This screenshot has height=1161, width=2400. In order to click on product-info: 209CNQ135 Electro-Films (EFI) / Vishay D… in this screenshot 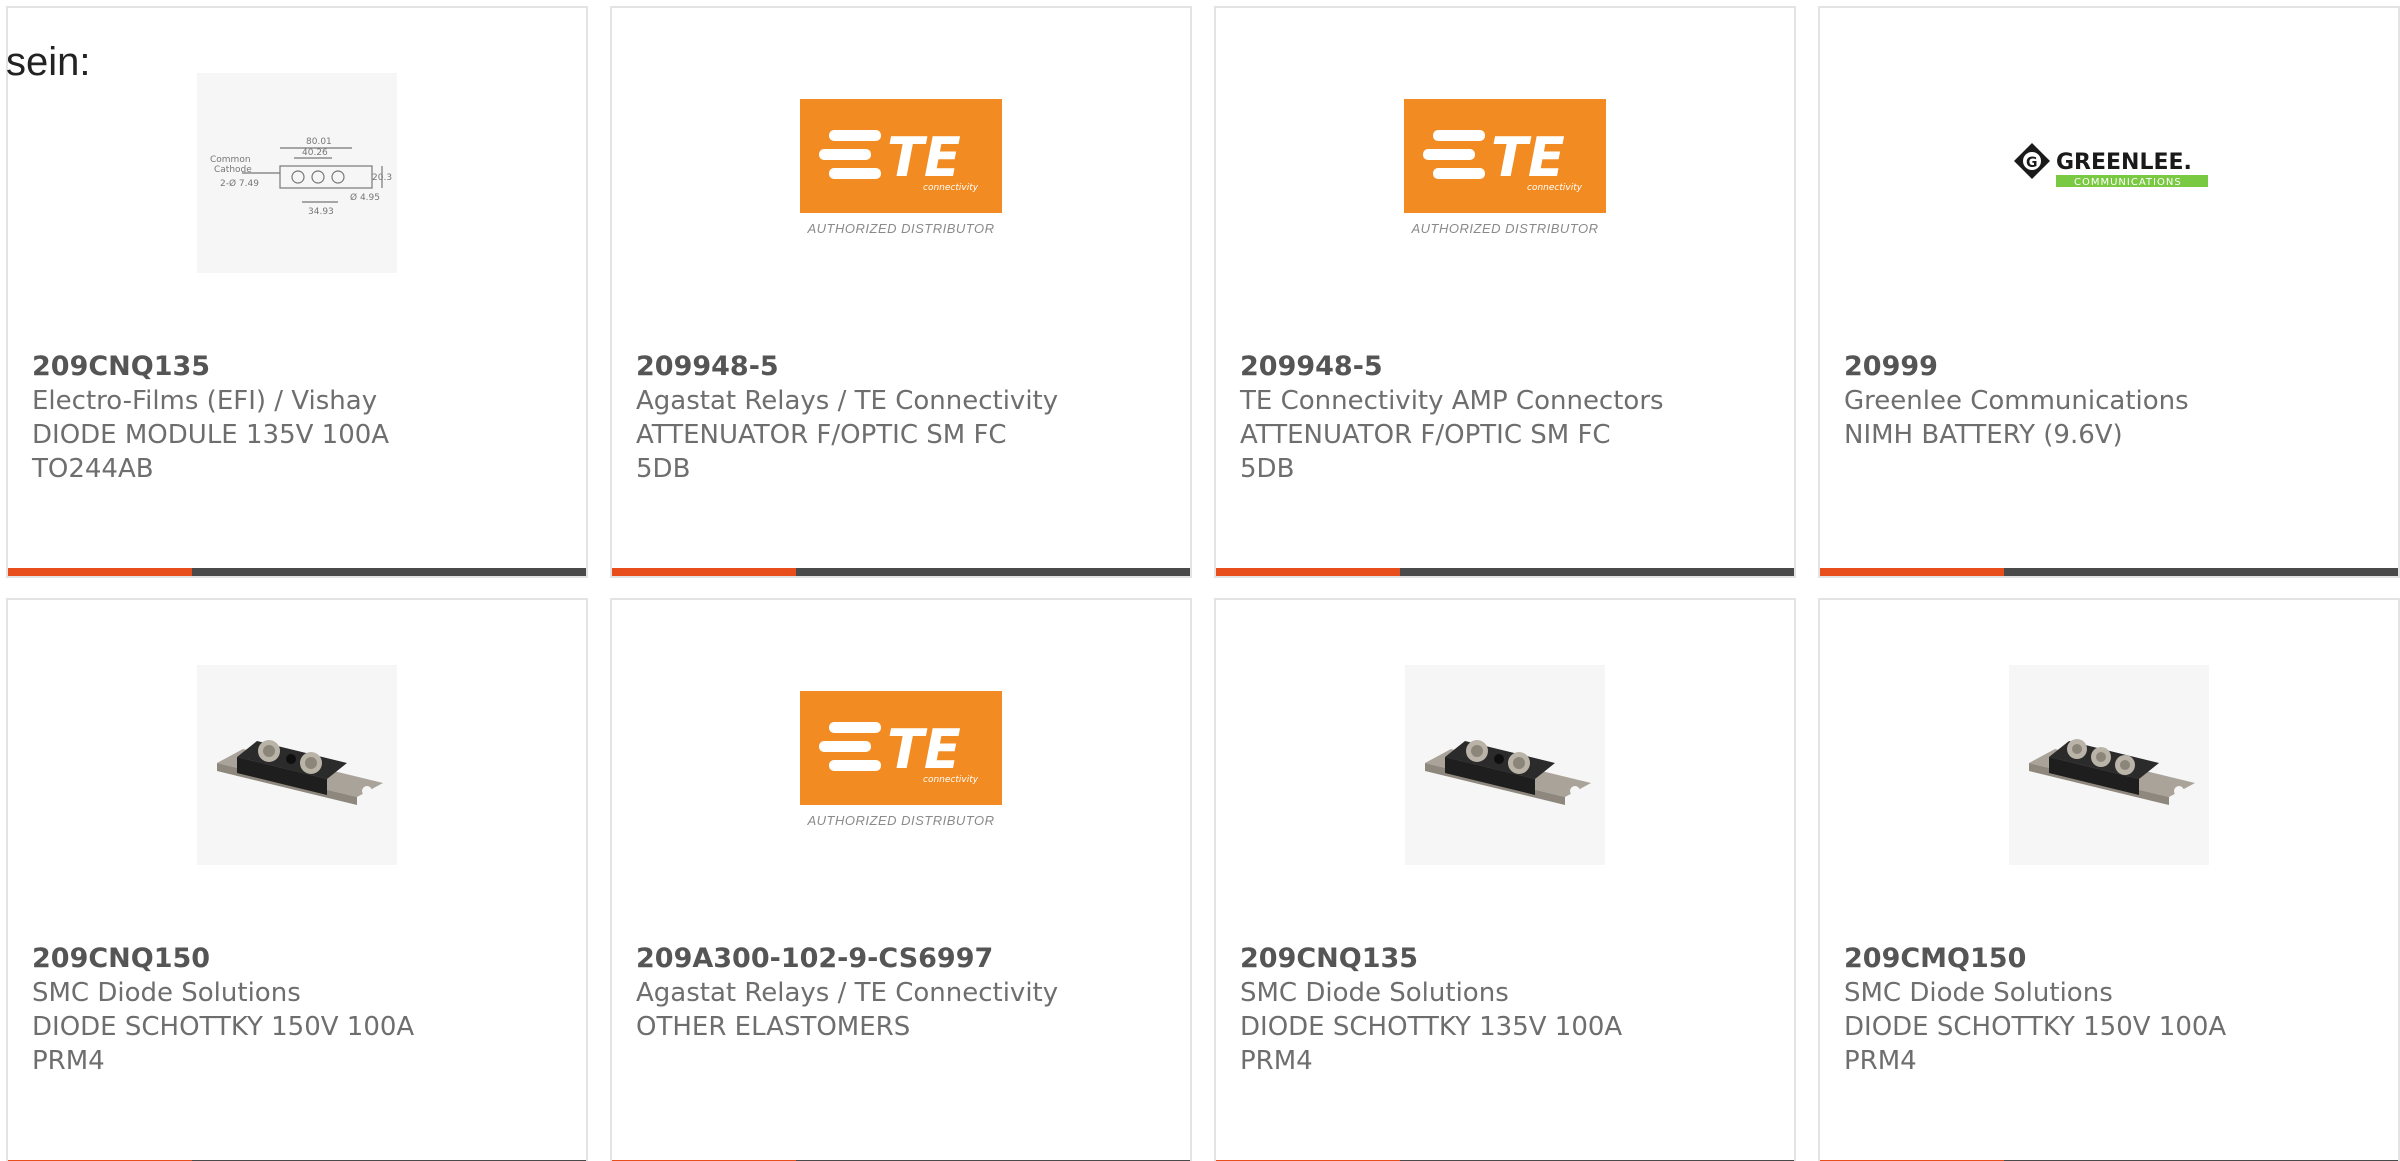, I will do `click(299, 418)`.